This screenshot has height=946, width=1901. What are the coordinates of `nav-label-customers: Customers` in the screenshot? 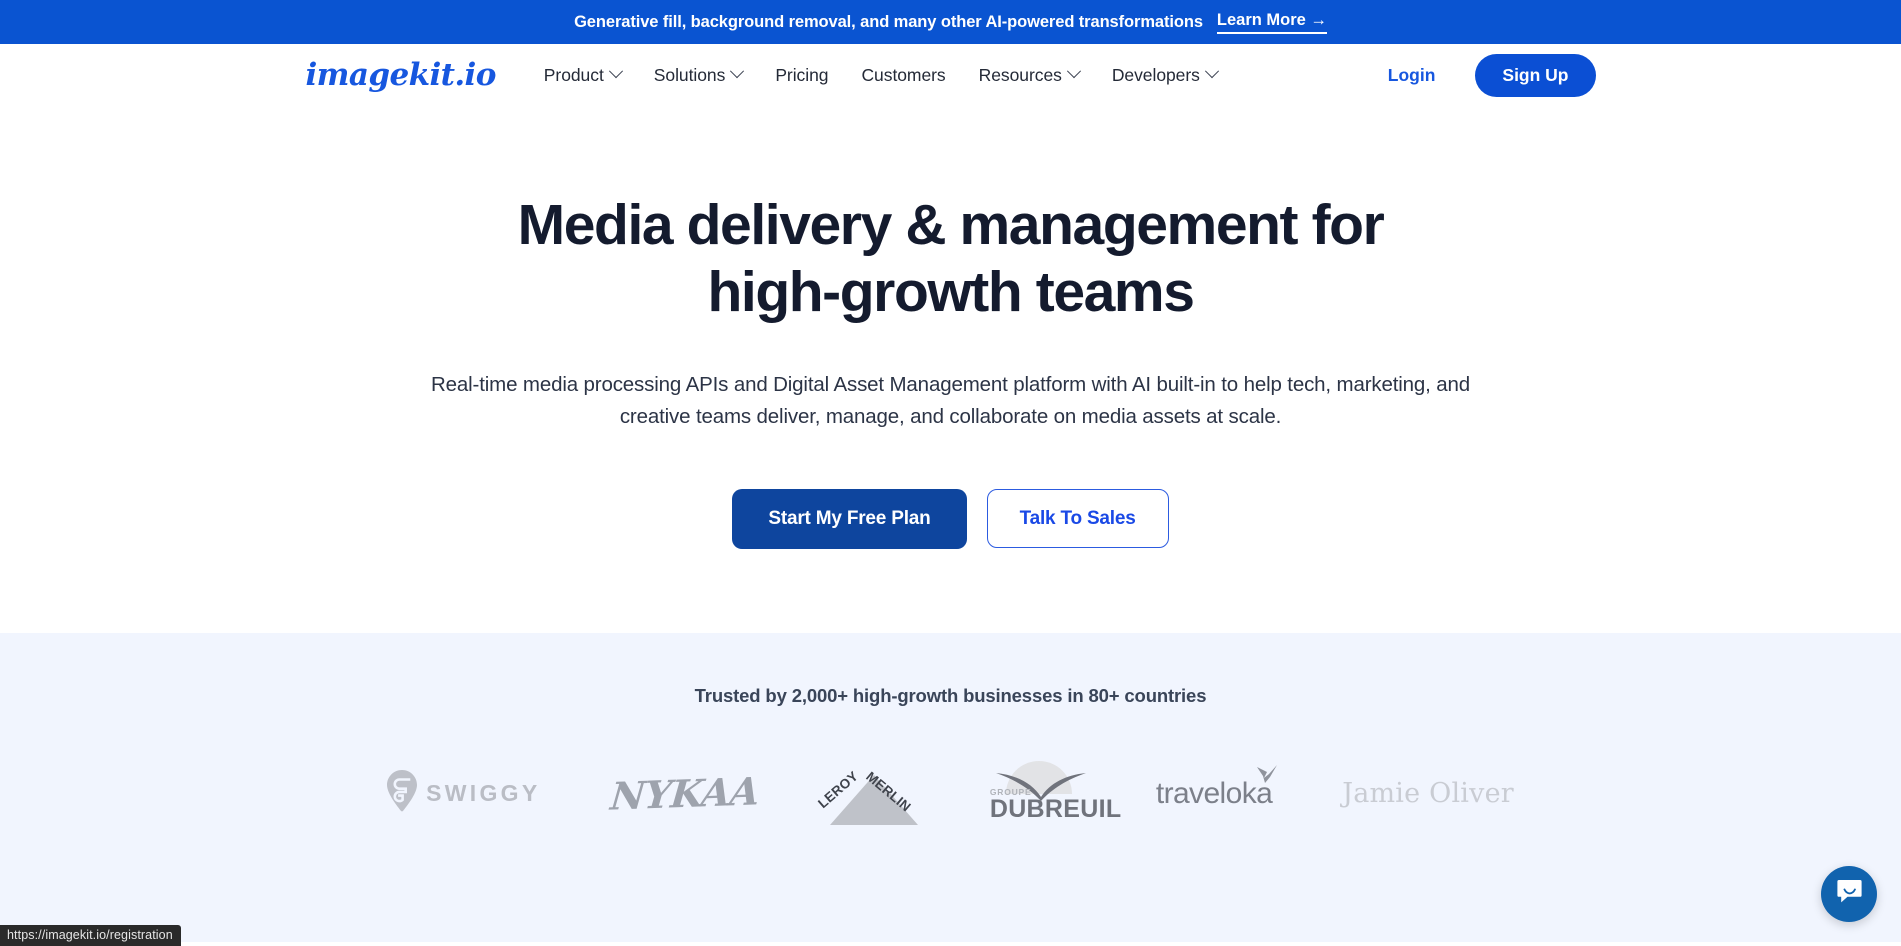 It's located at (903, 74).